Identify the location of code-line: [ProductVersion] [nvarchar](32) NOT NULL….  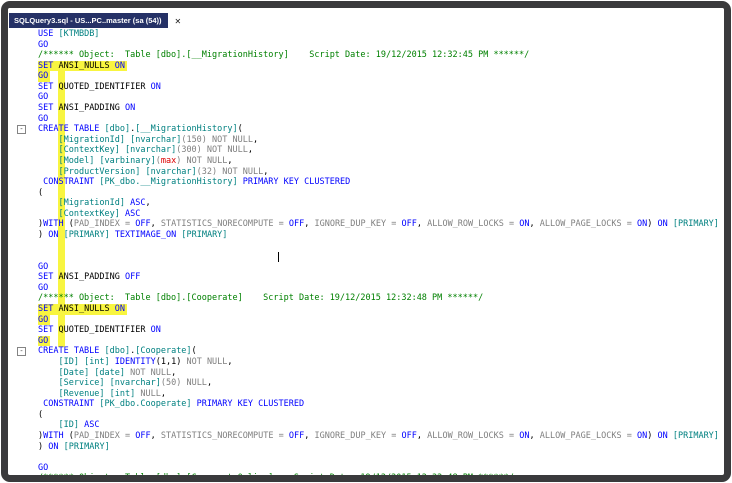
(366, 172).